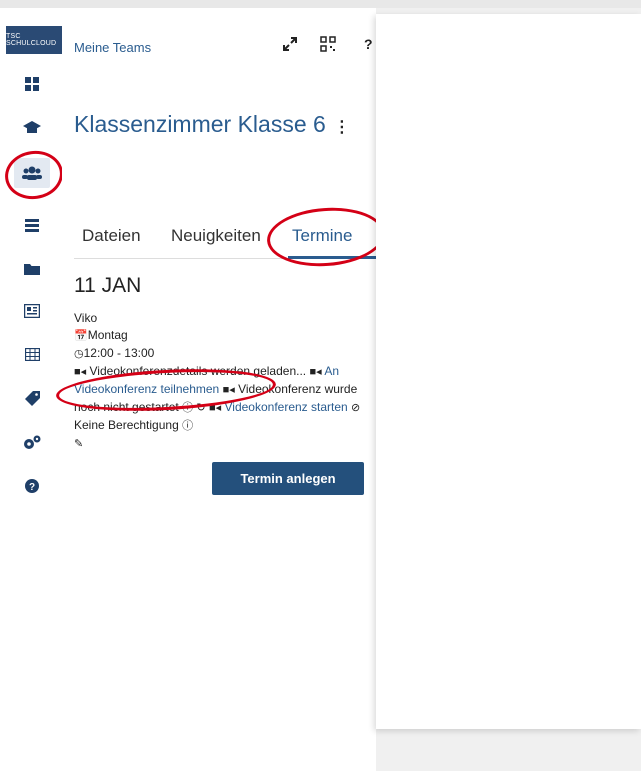  I want to click on annotation-circle-users, so click(34, 175).